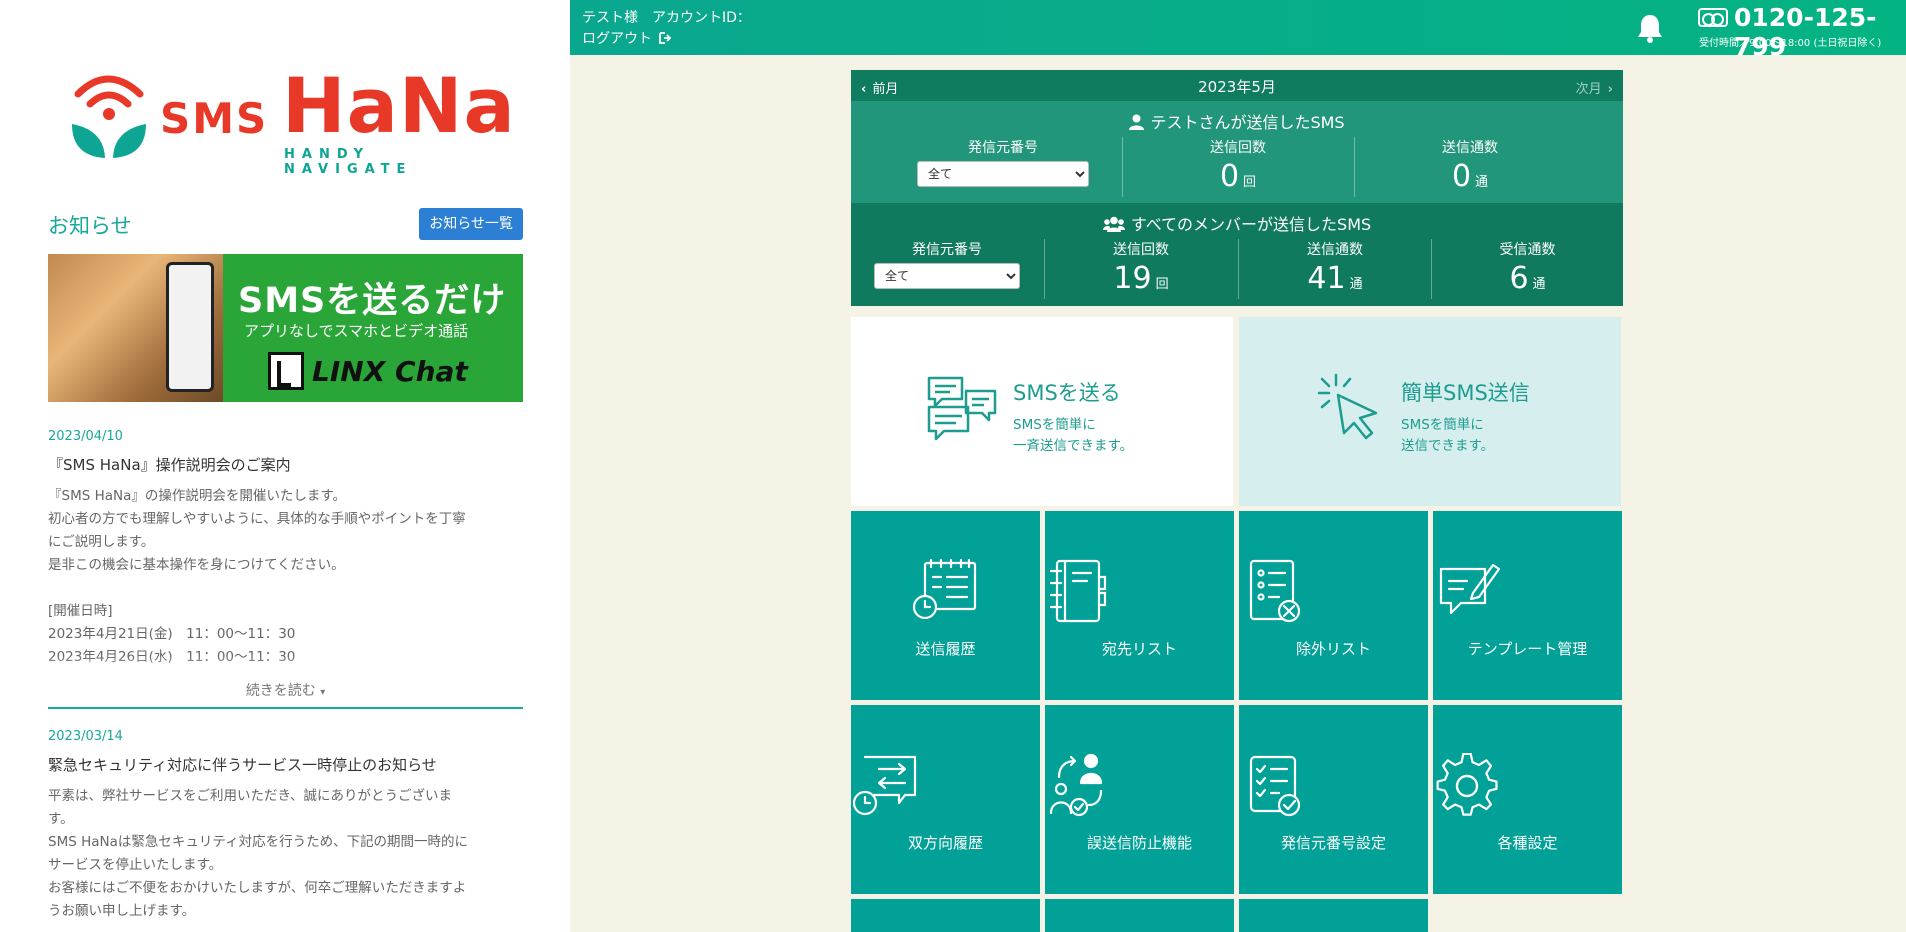 The height and width of the screenshot is (932, 1906). What do you see at coordinates (285, 708) in the screenshot?
I see `news-divider` at bounding box center [285, 708].